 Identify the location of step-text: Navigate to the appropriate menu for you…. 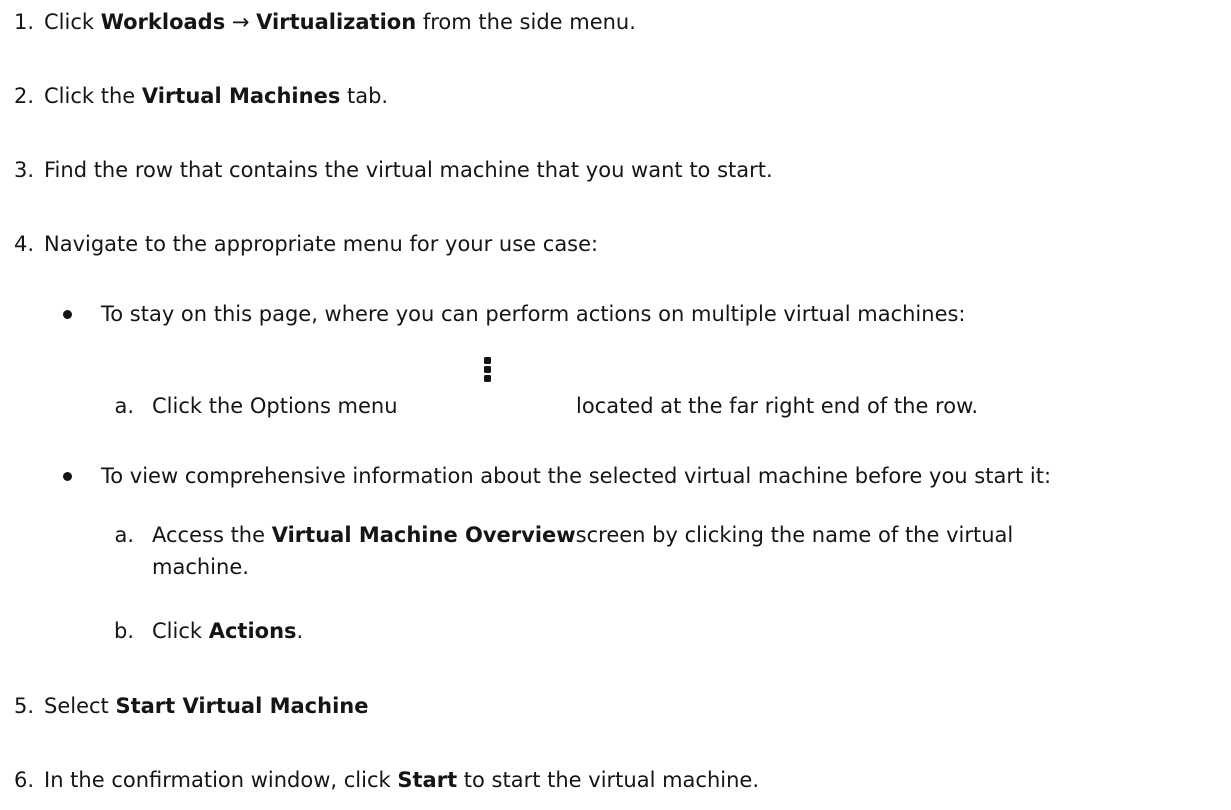
(321, 244).